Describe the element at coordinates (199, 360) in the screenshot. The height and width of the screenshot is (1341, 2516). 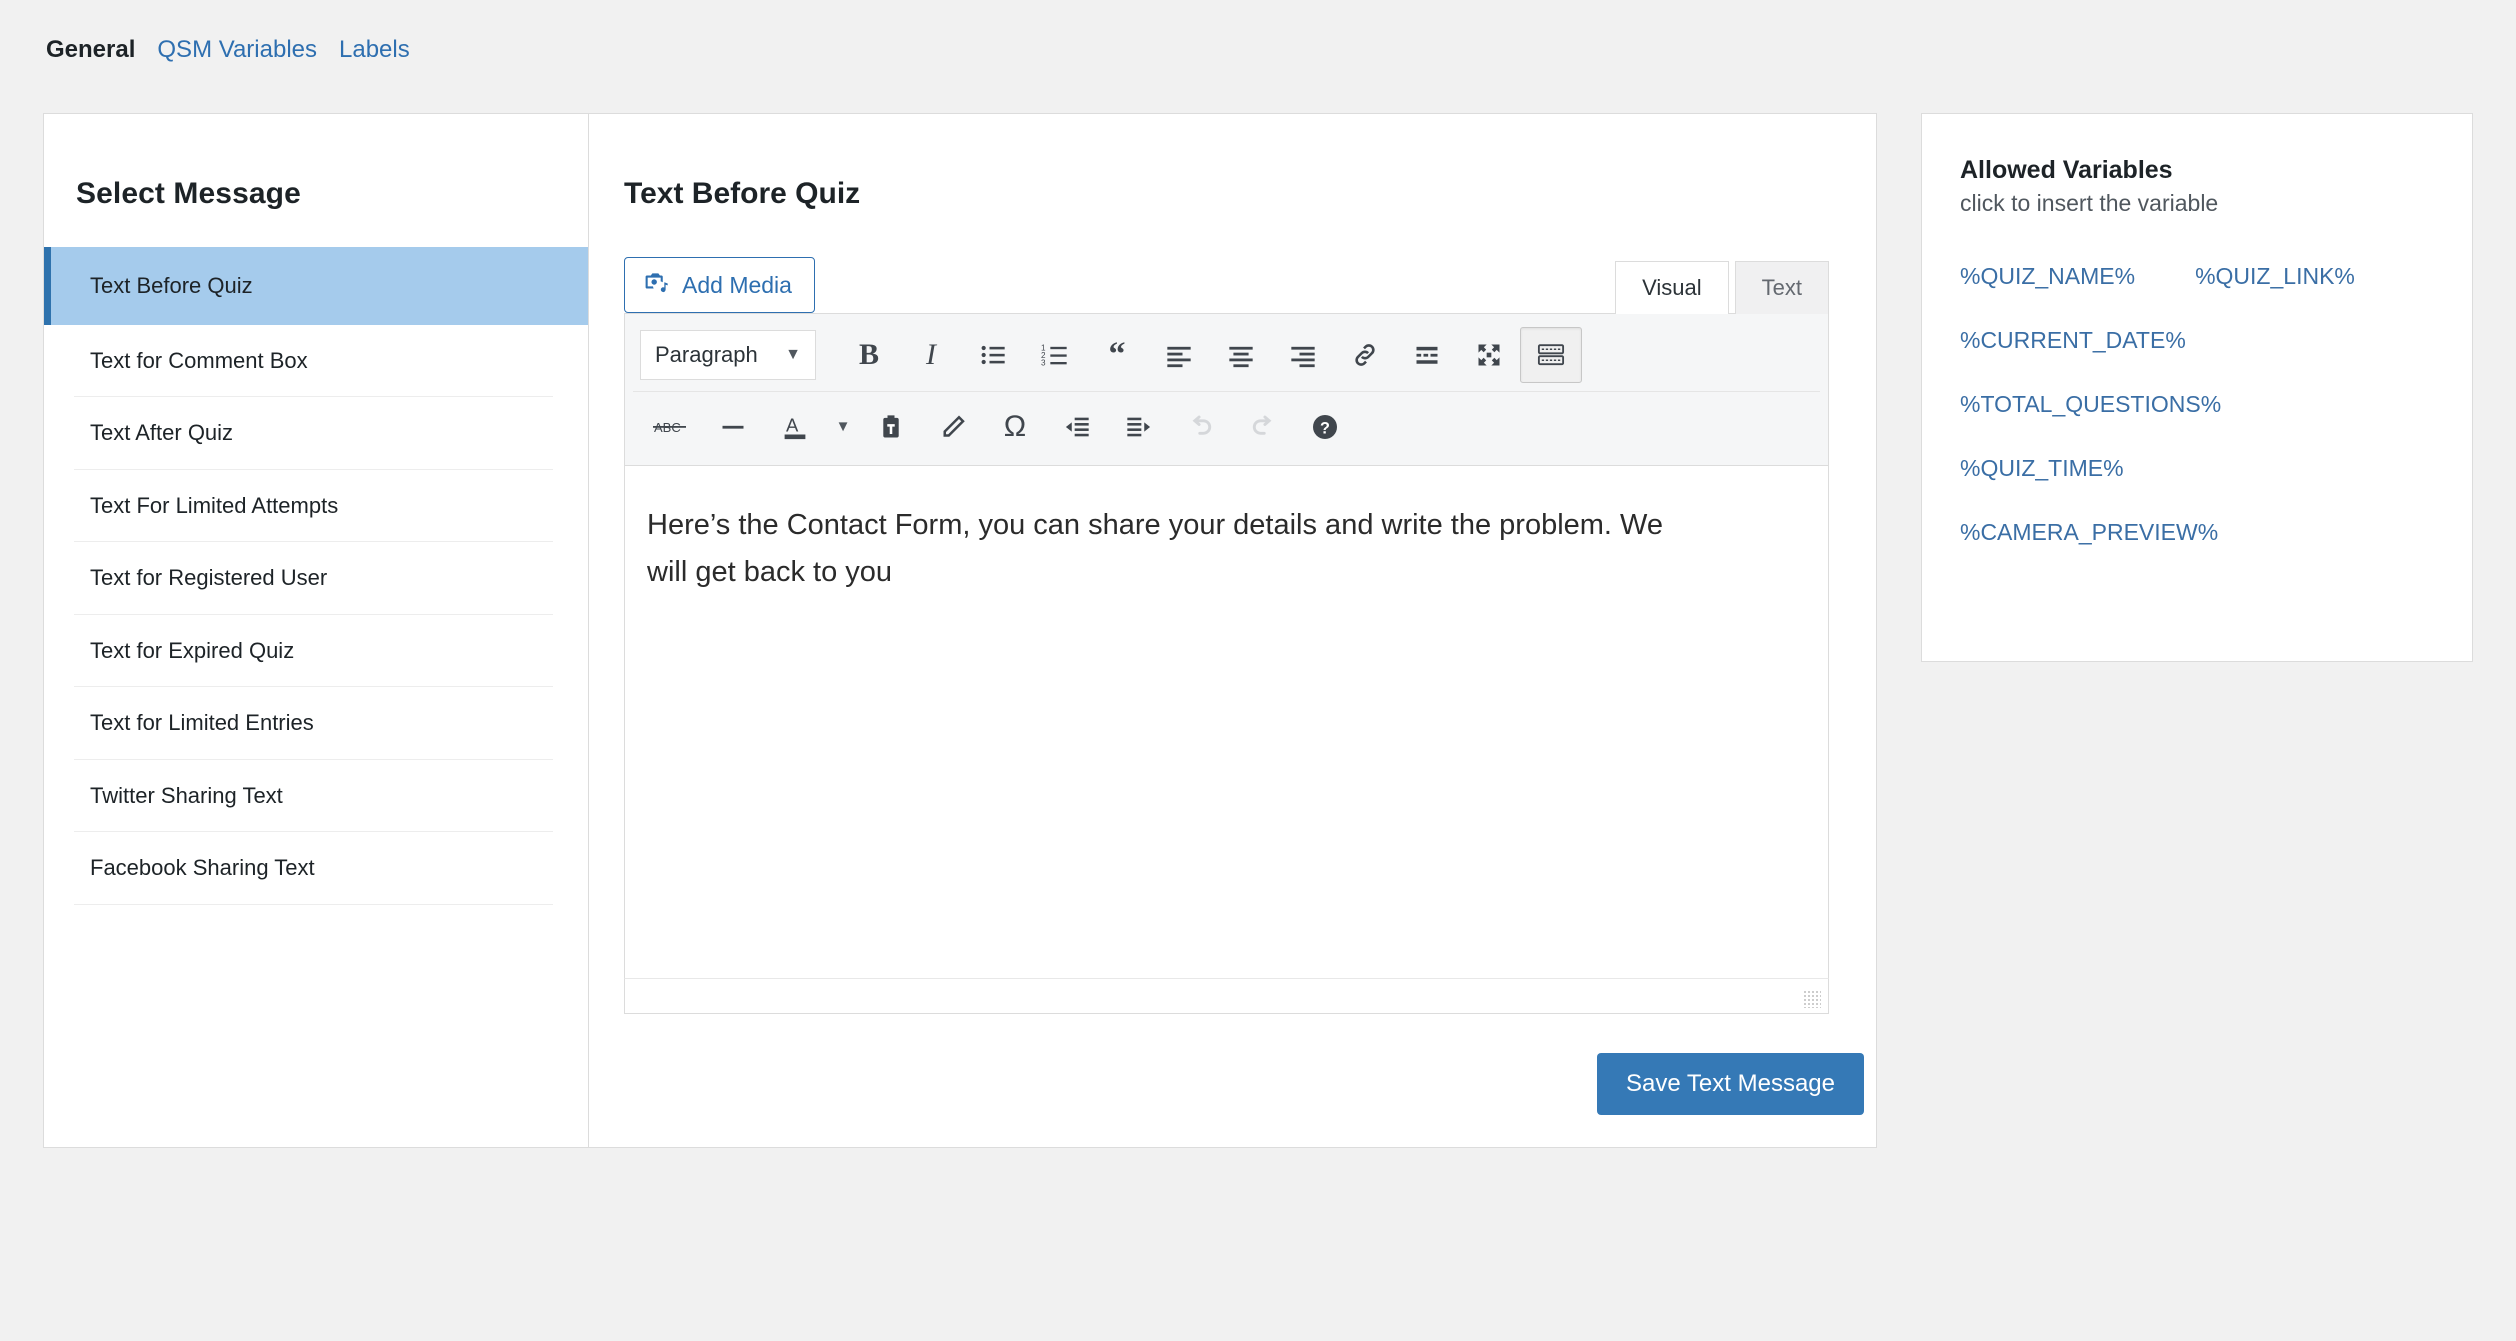
I see `list-item-label: Text for Comment Box` at that location.